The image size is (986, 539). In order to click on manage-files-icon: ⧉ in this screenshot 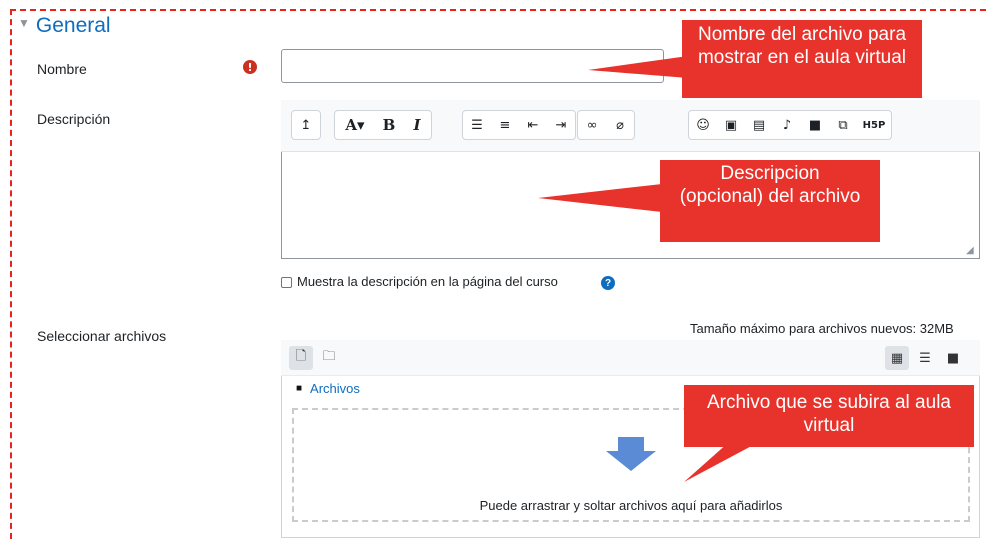, I will do `click(843, 125)`.